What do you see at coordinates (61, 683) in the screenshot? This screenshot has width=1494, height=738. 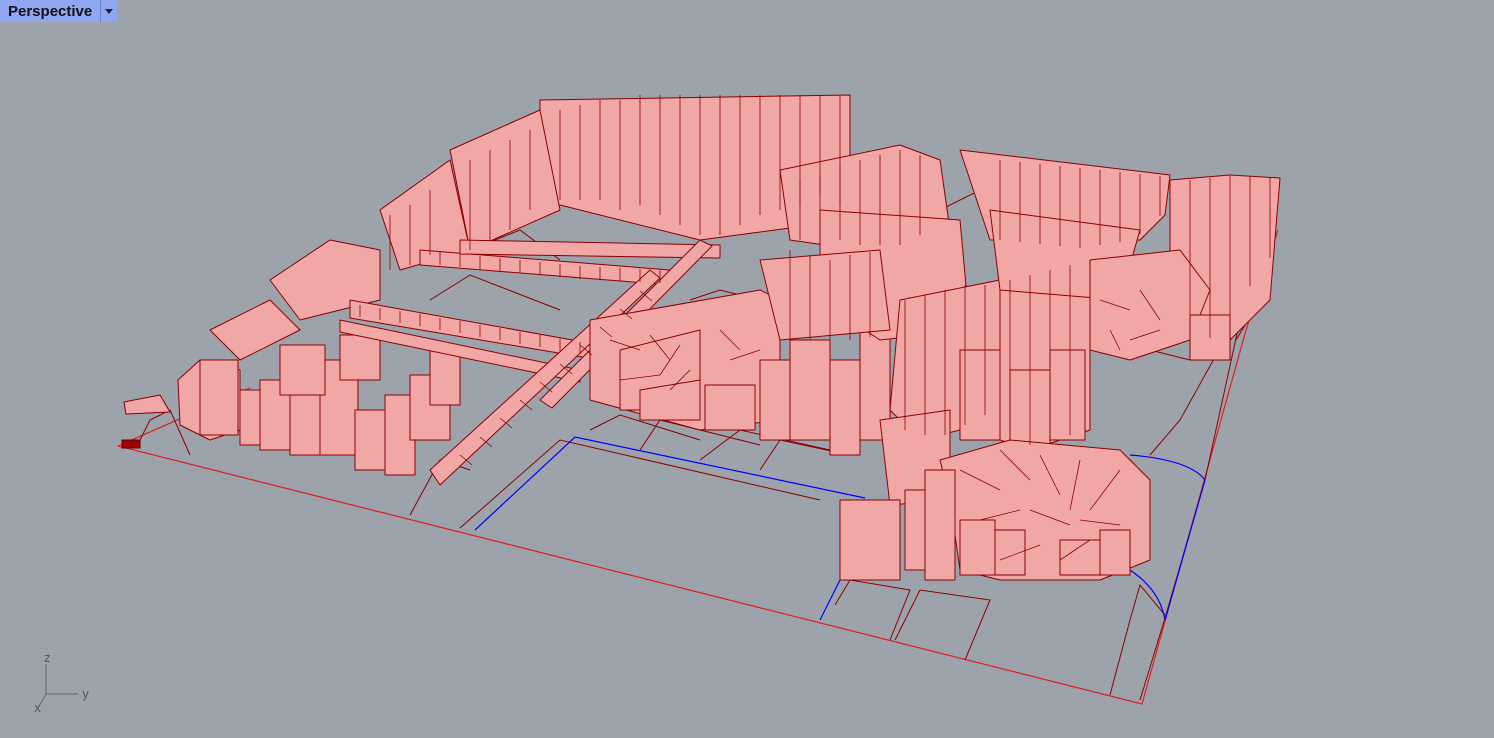 I see `axis-widget: z y x` at bounding box center [61, 683].